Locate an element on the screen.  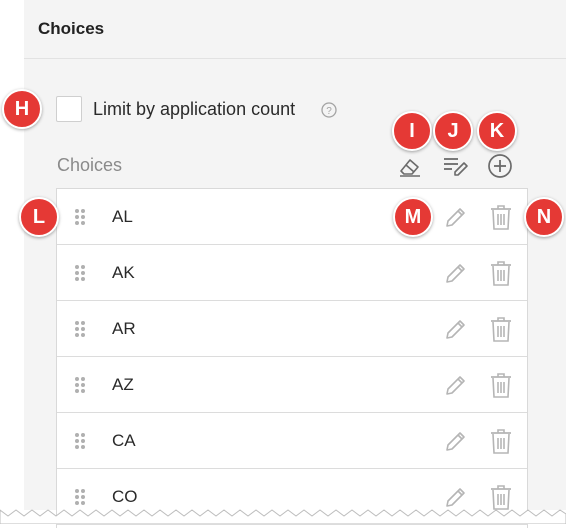
limit-by-count-checkbox is located at coordinates (69, 109).